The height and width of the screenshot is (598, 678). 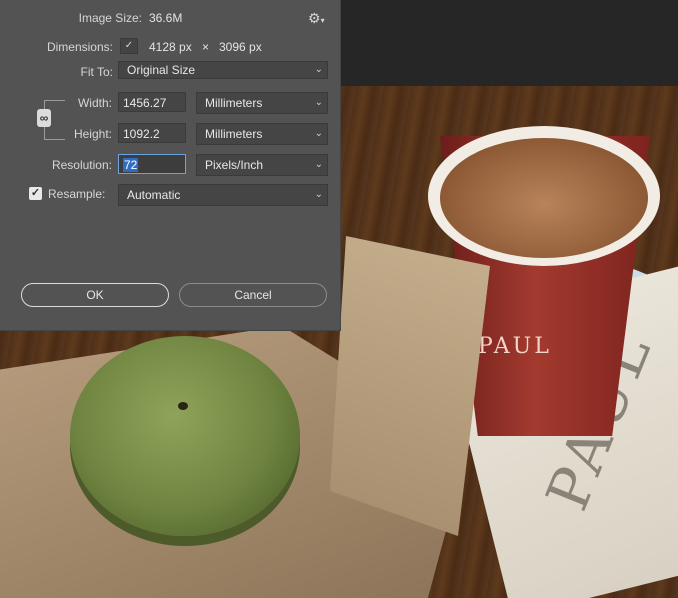 I want to click on height-input: 1092.2, so click(x=152, y=133).